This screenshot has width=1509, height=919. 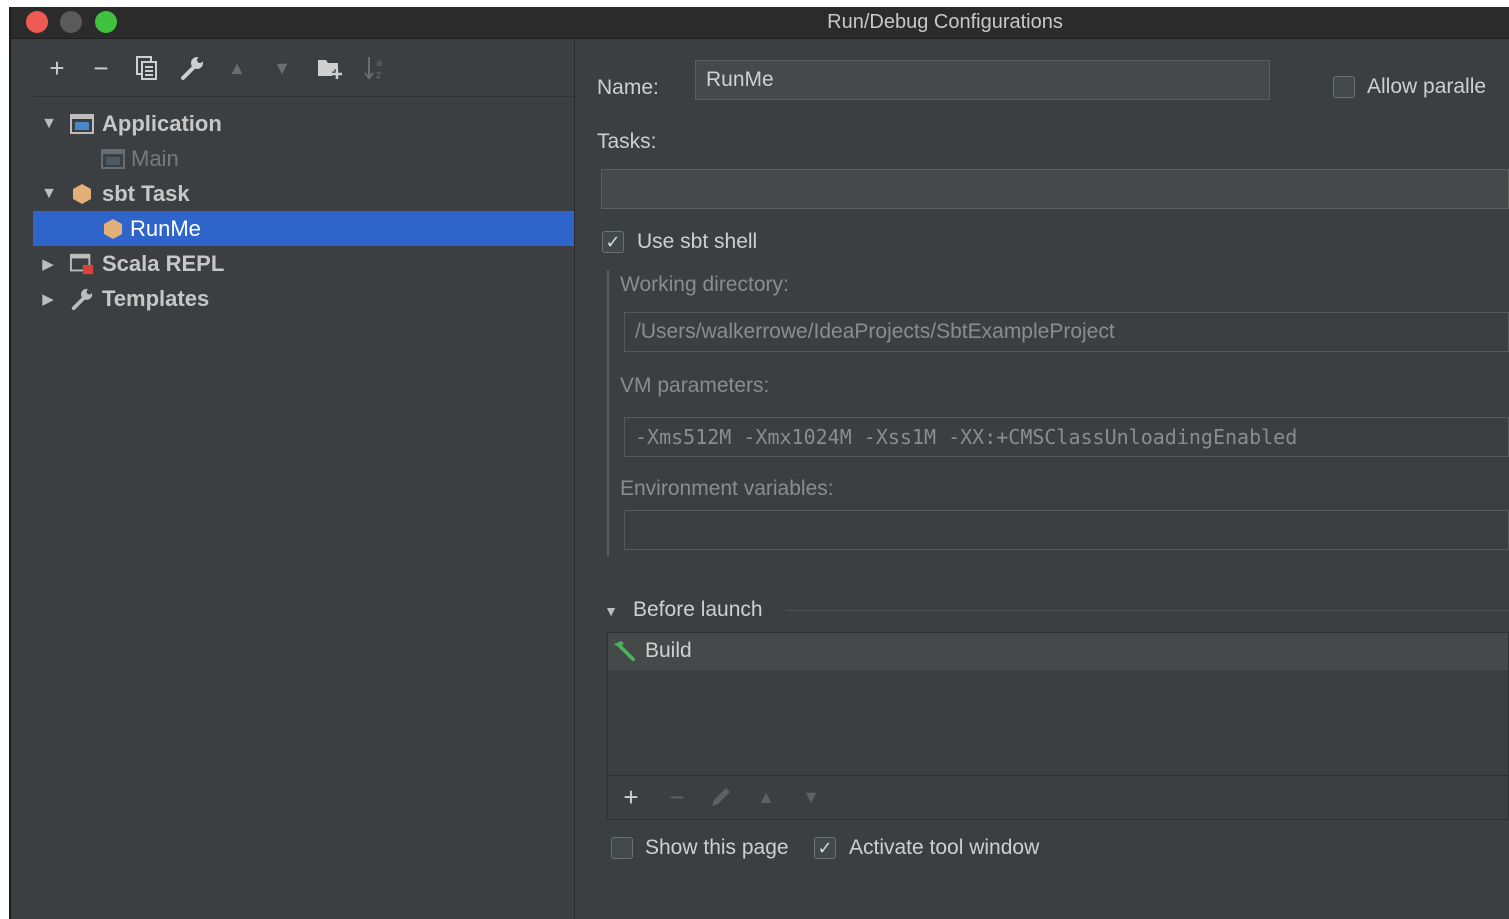 What do you see at coordinates (825, 848) in the screenshot?
I see `activate-tool-window-checkbox: ✓` at bounding box center [825, 848].